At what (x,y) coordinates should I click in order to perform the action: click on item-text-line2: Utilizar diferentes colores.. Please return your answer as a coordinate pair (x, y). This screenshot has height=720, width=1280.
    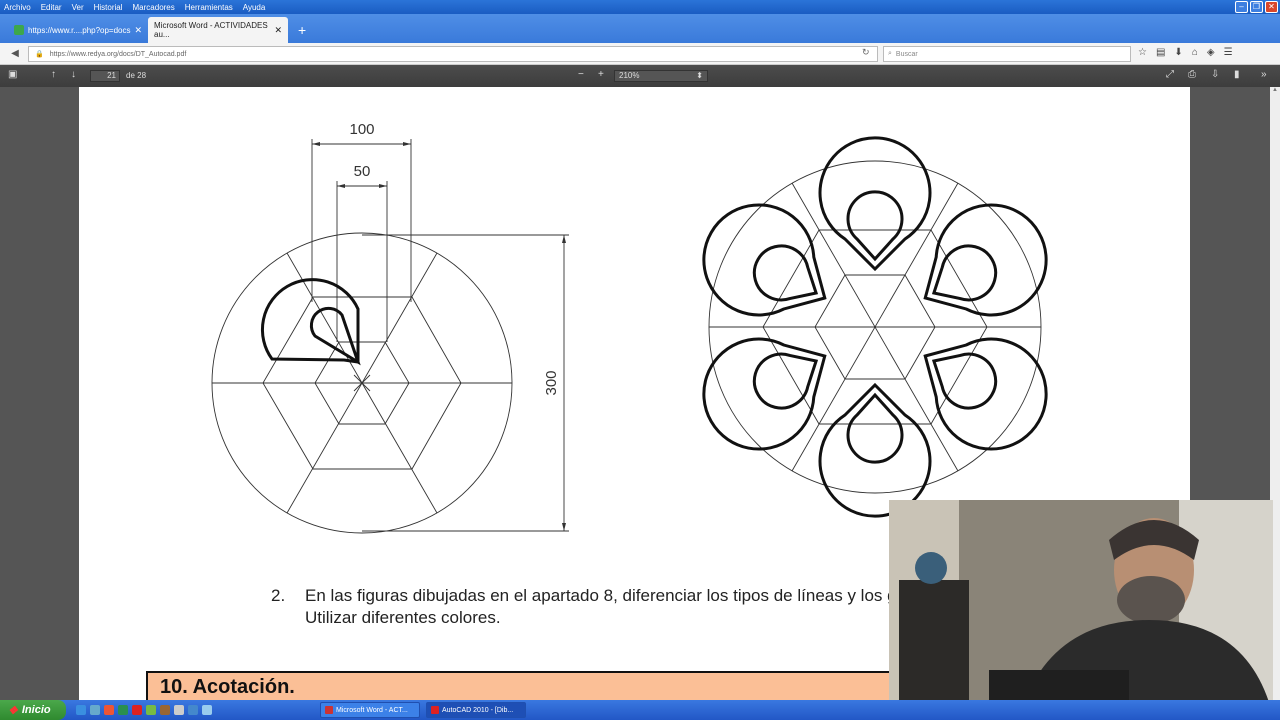
    Looking at the image, I should click on (403, 617).